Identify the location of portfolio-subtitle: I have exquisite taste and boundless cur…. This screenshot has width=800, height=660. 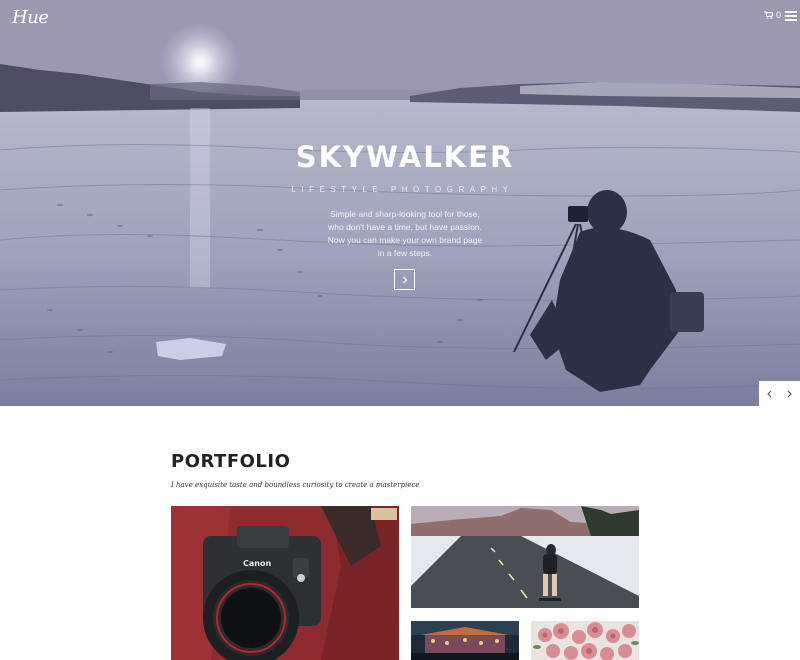
(295, 485).